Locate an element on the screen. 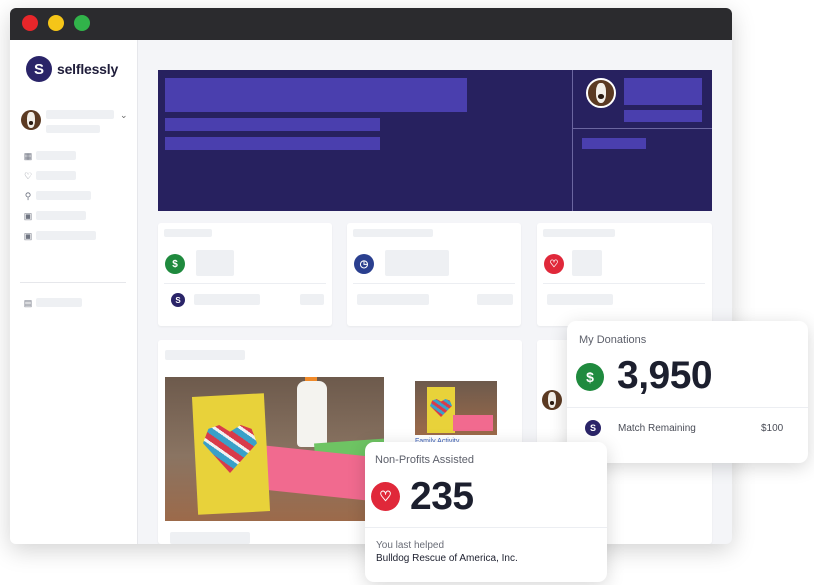 The image size is (814, 585). match-remaining-label: Match Remaining is located at coordinates (657, 428).